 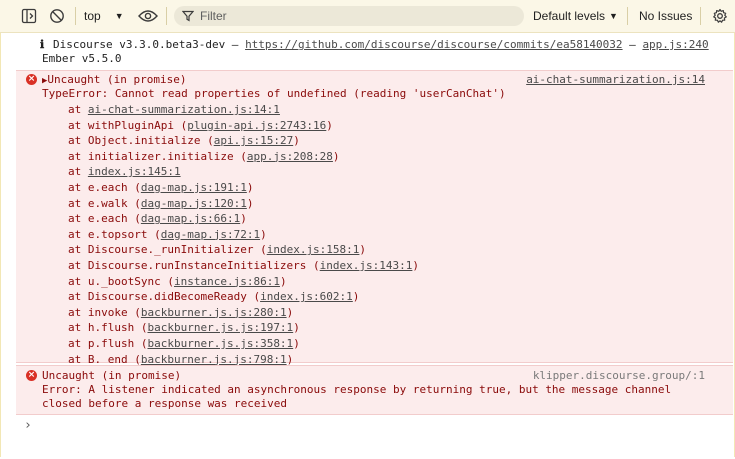 I want to click on sidebar-toggle-button, so click(x=29, y=16).